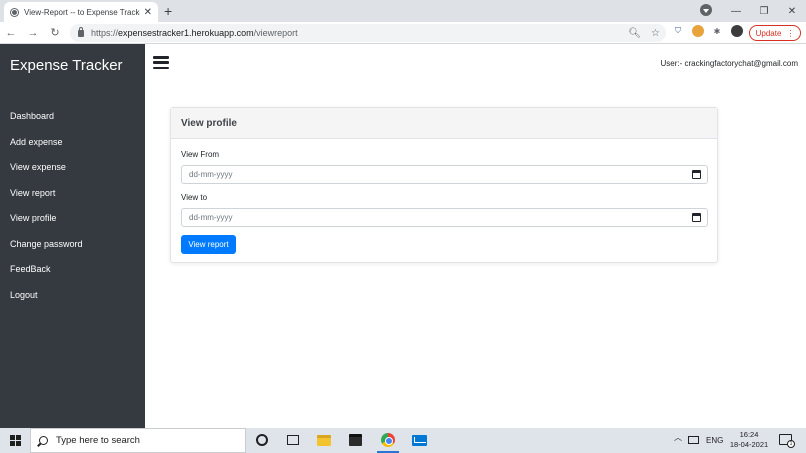 Image resolution: width=806 pixels, height=453 pixels. I want to click on app-brand: Expense Tracker, so click(66, 65).